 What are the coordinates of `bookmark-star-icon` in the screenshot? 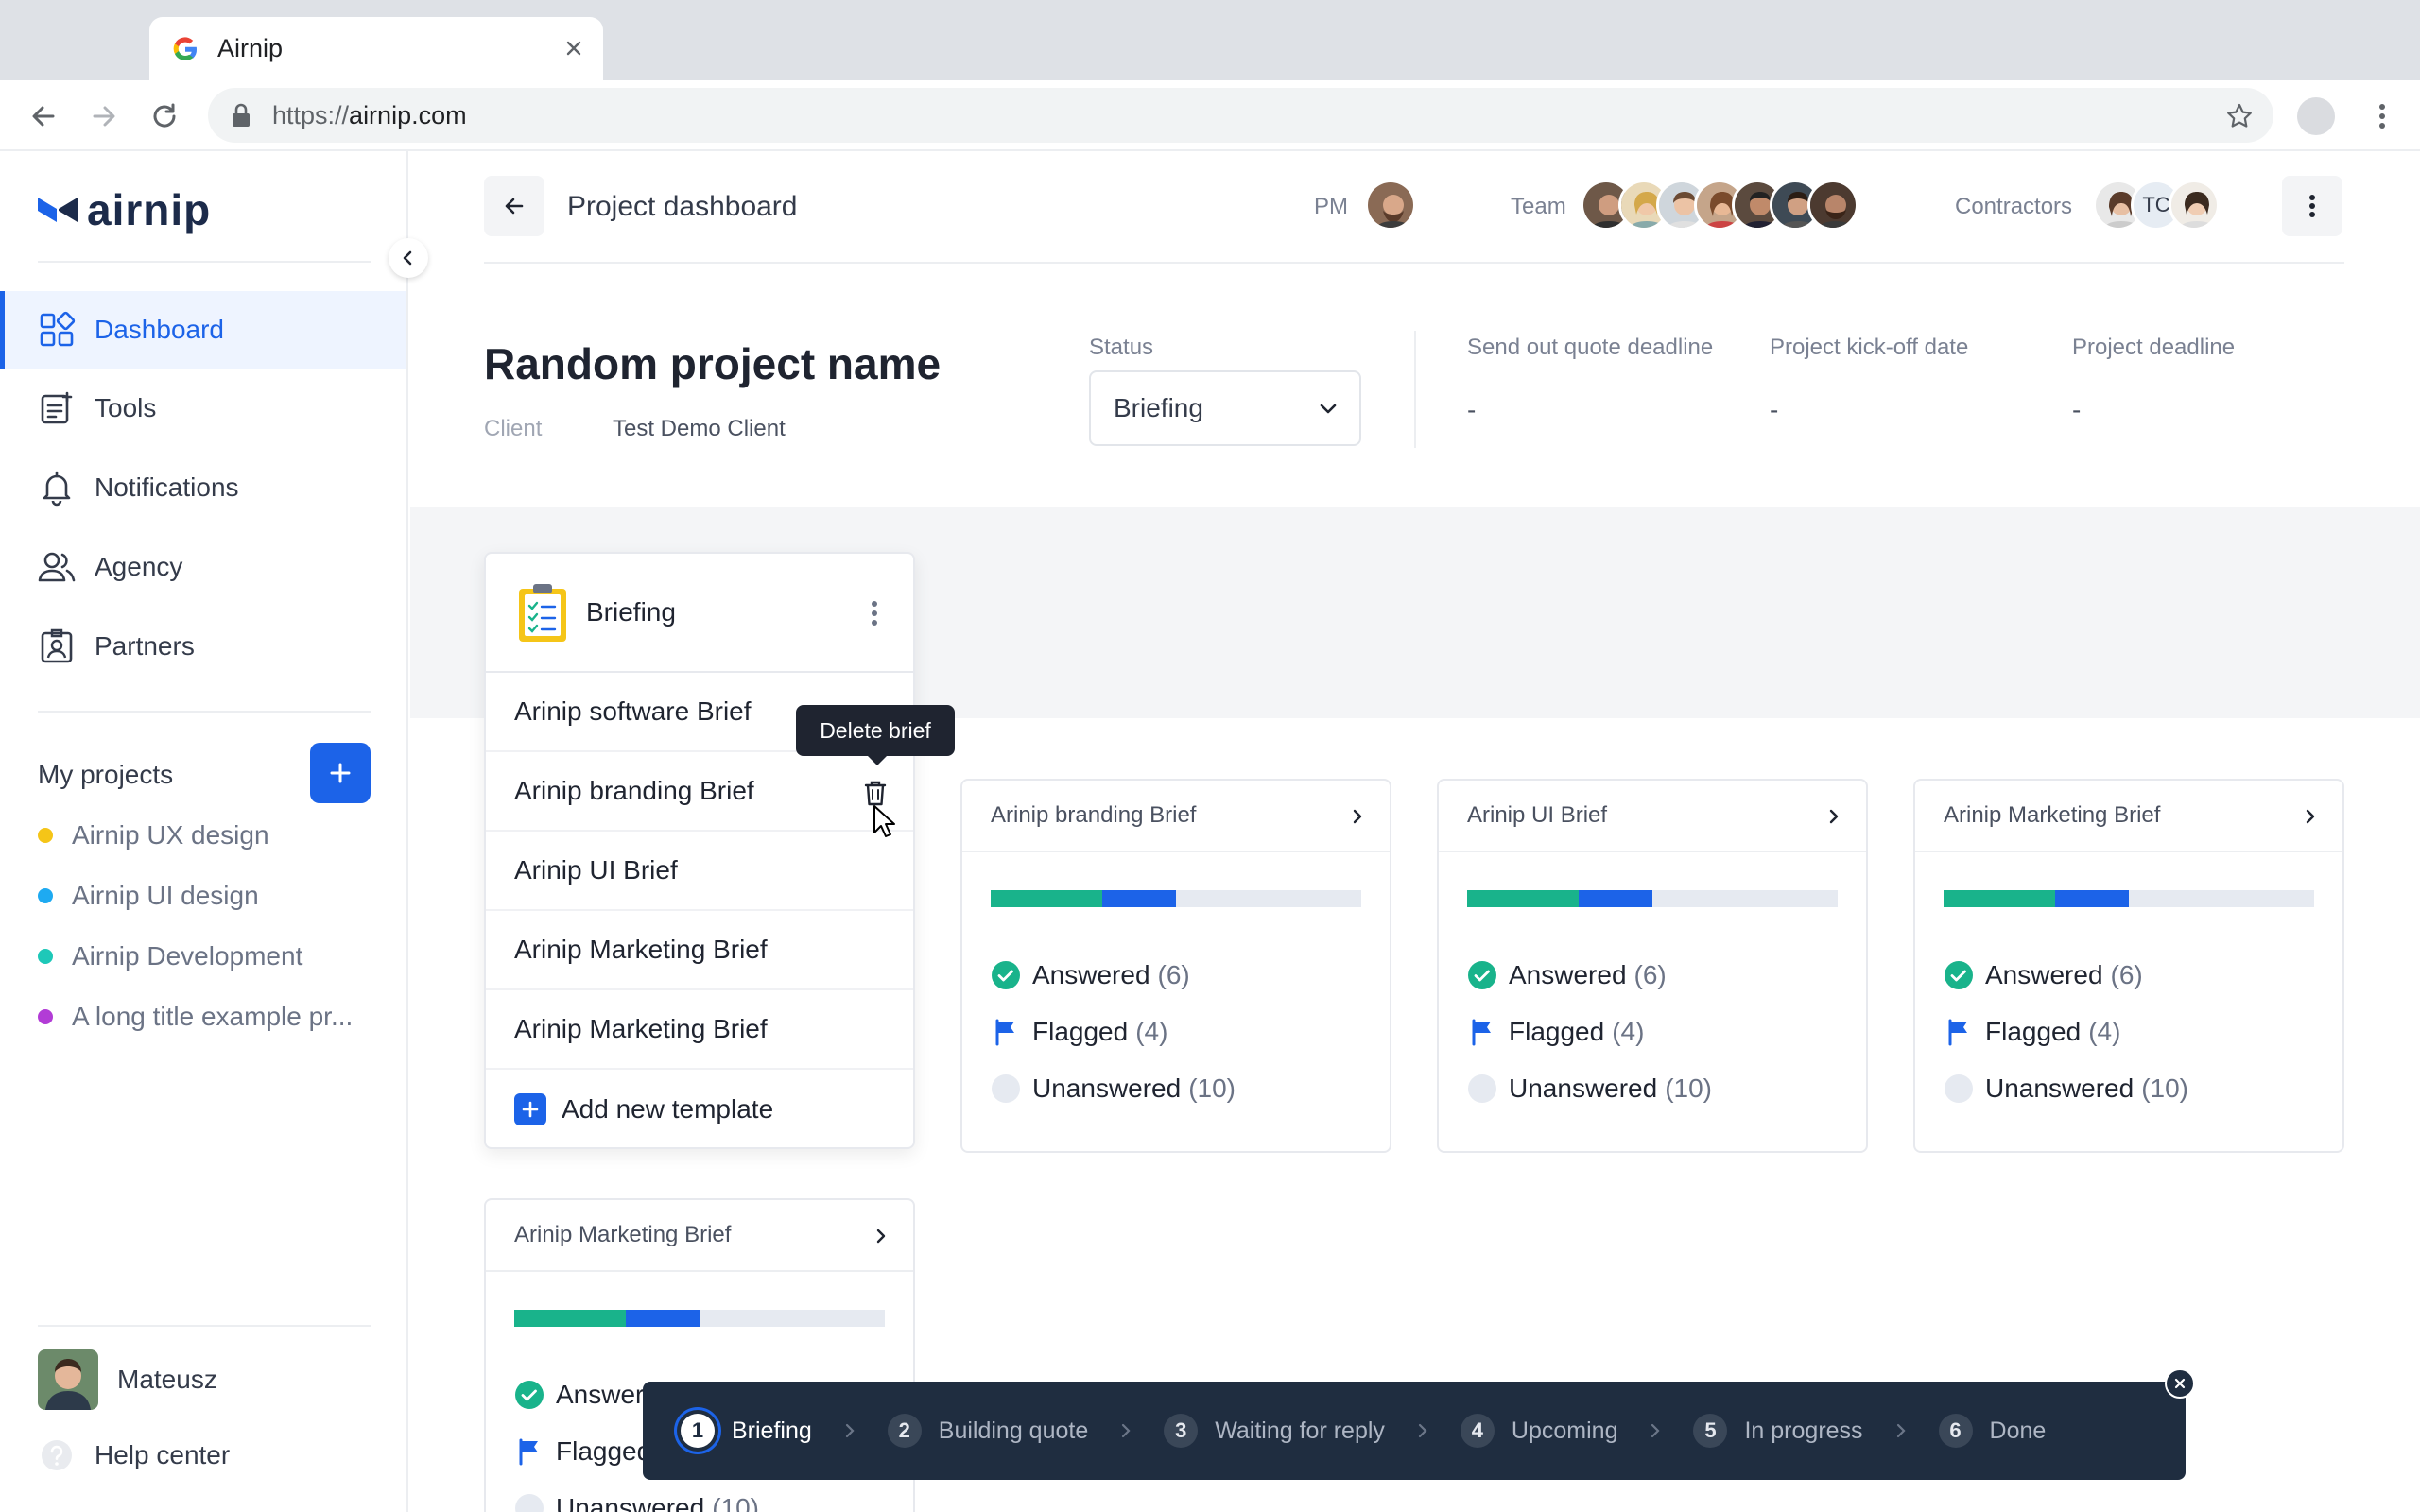 It's located at (2239, 116).